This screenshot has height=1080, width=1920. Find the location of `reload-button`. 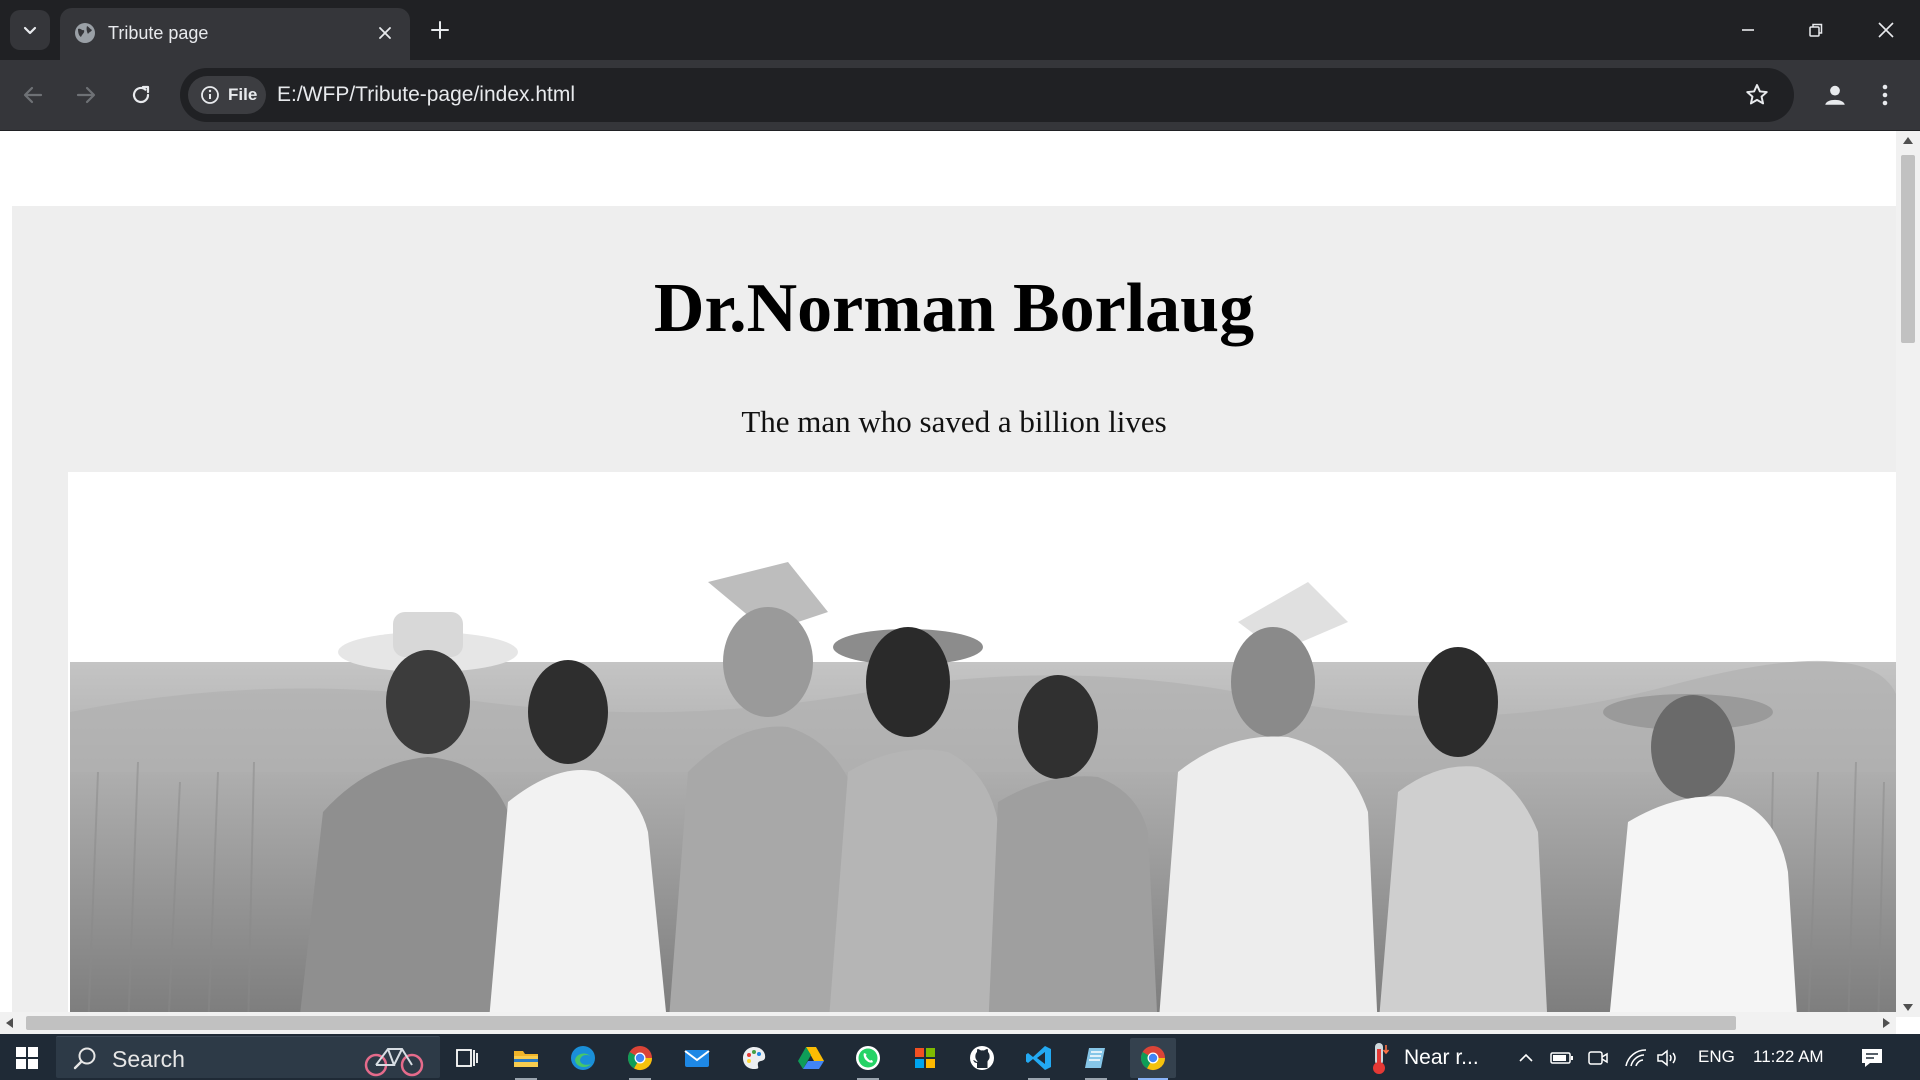

reload-button is located at coordinates (141, 95).